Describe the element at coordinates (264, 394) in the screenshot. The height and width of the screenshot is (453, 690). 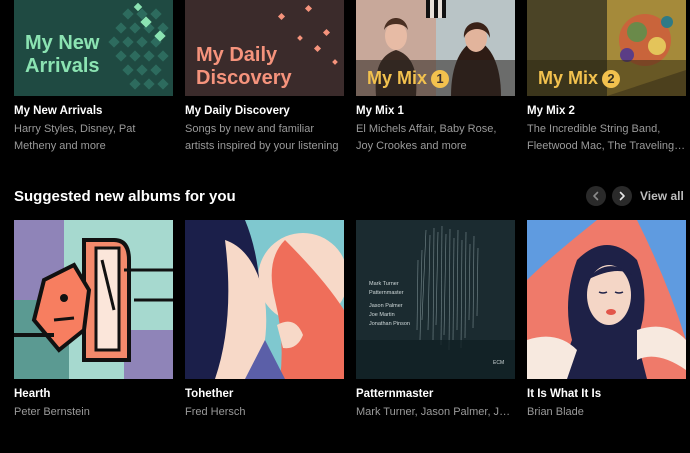
I see `album-title: Tohether` at that location.